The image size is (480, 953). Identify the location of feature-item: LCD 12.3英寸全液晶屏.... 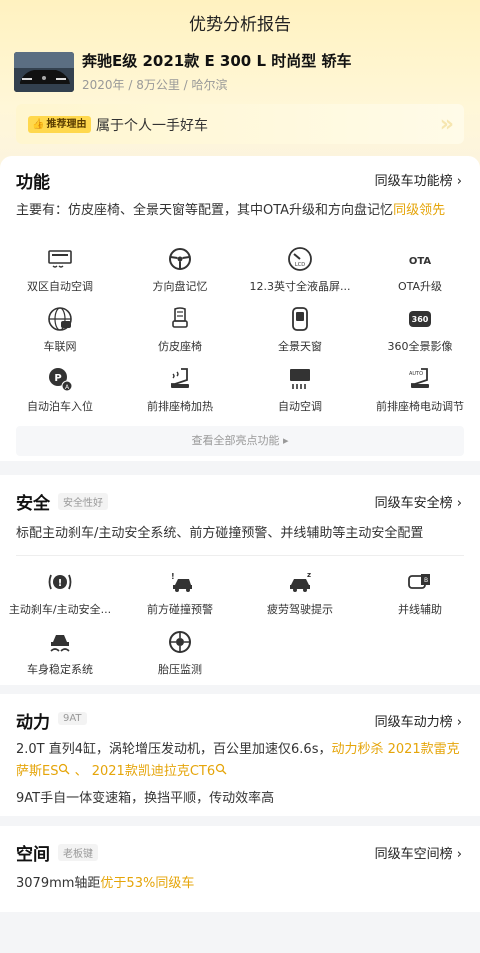
(300, 270).